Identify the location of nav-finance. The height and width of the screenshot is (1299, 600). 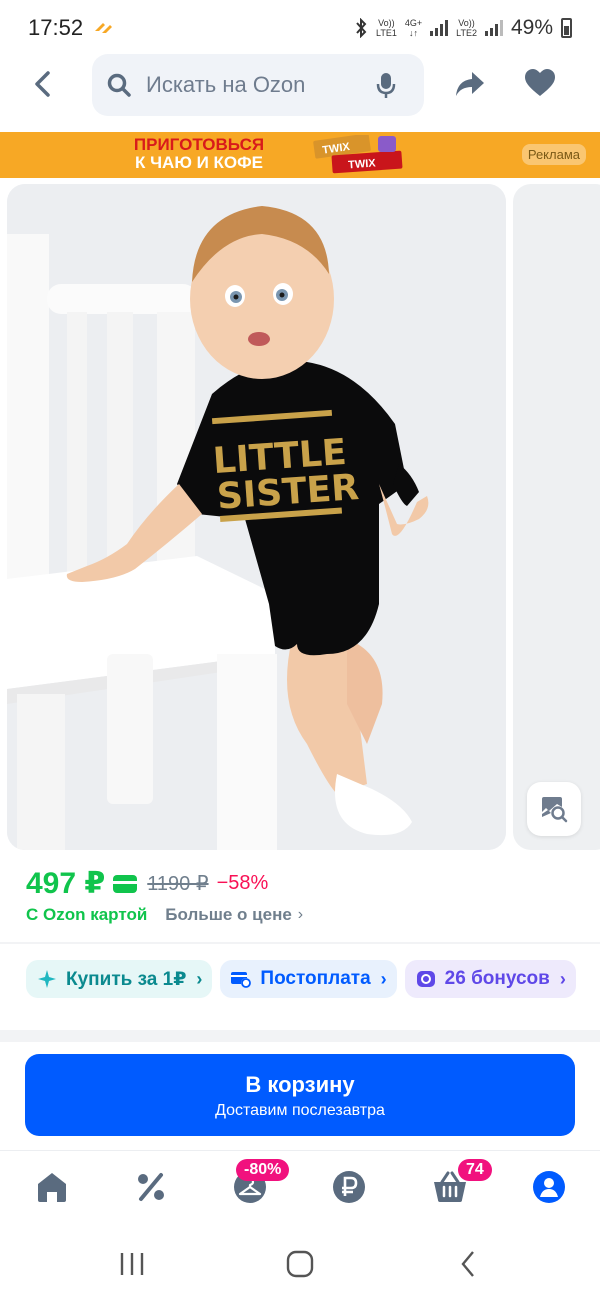
(349, 1187).